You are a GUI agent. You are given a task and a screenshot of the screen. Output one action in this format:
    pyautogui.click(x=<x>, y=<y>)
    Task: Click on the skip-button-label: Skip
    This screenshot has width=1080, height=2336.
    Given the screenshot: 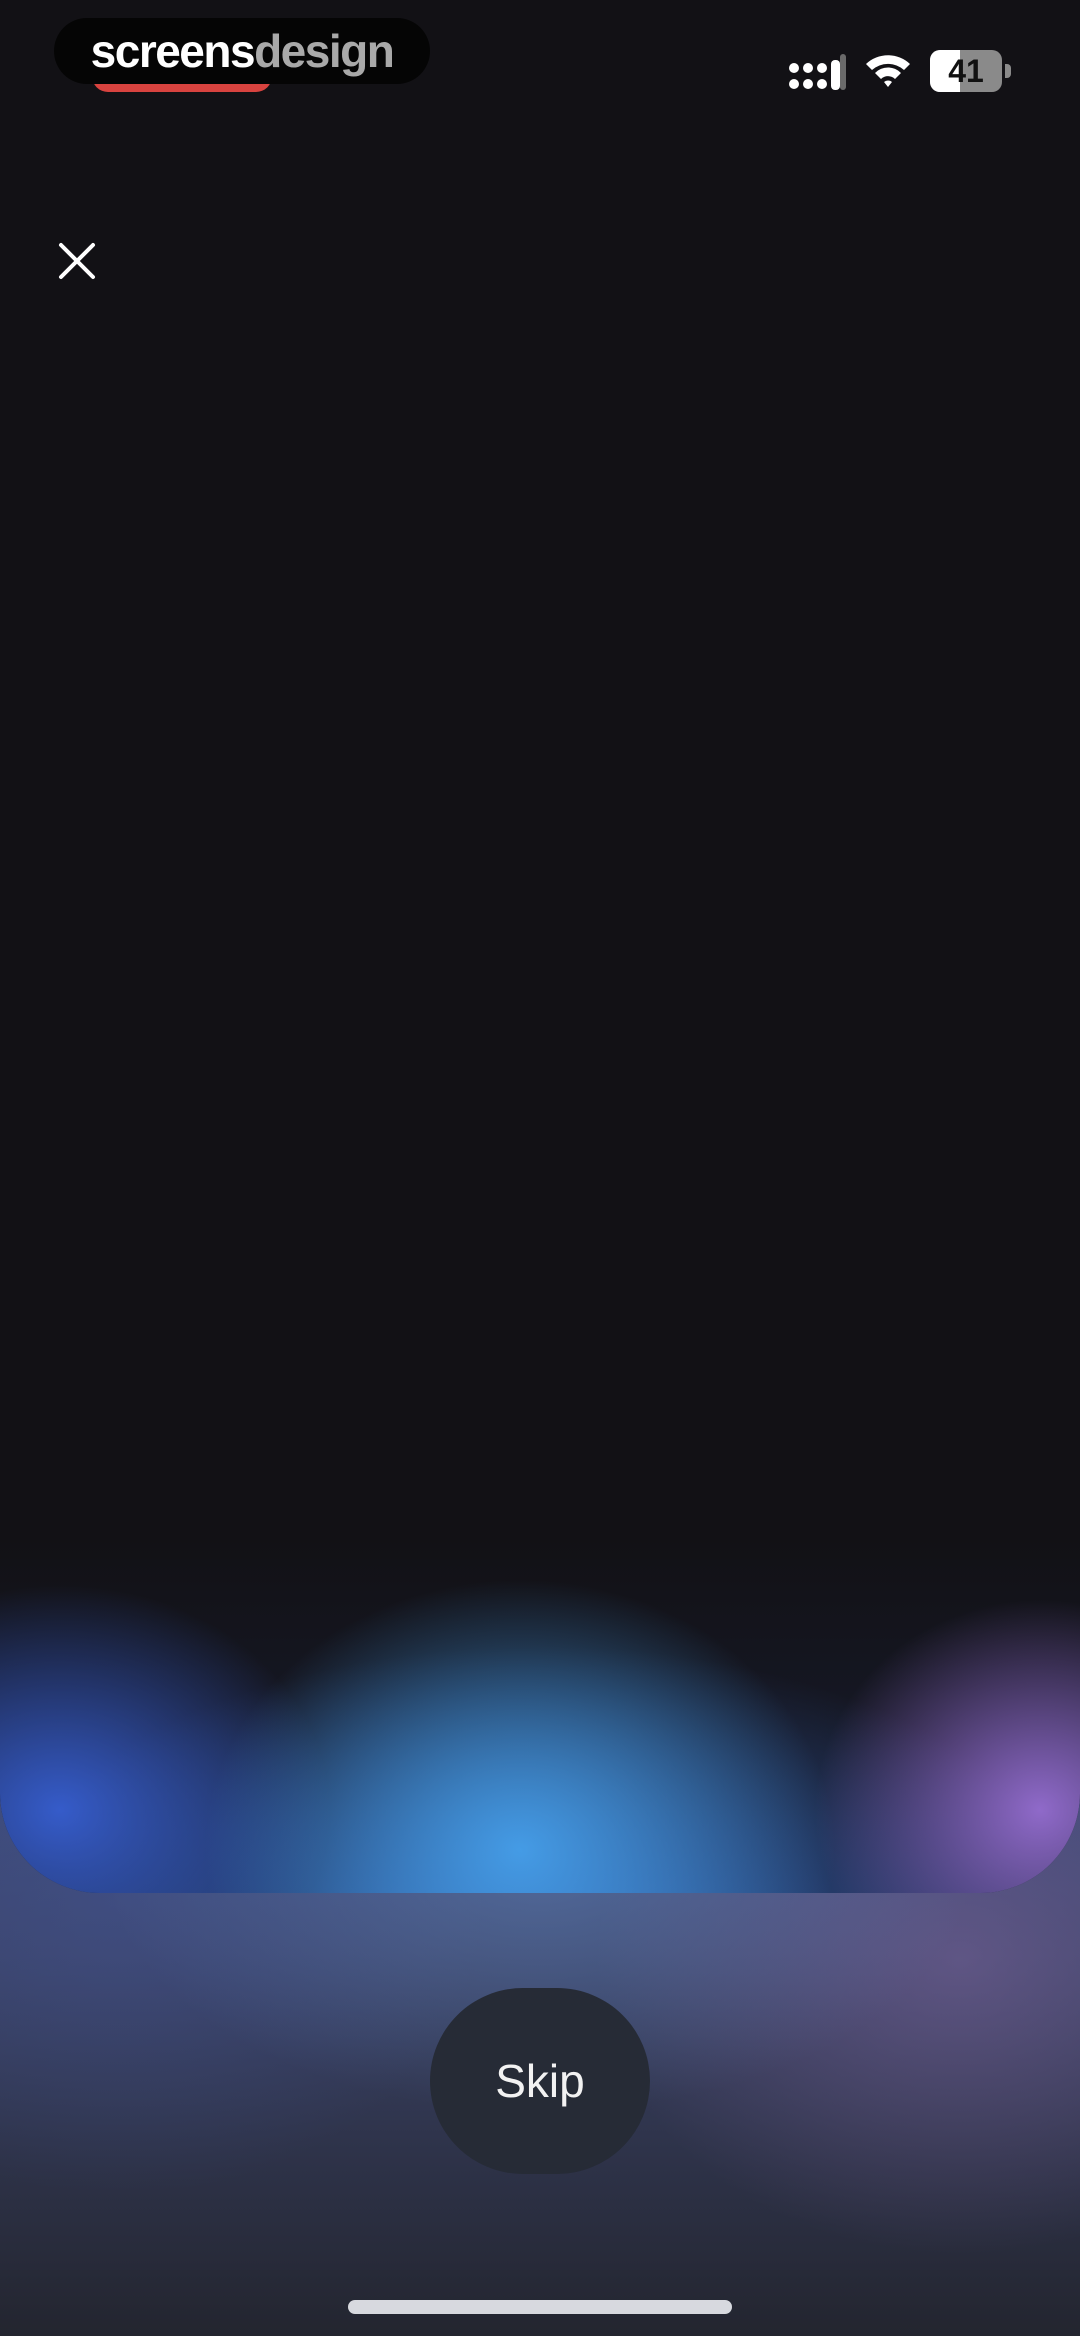 What is the action you would take?
    pyautogui.click(x=540, y=2081)
    